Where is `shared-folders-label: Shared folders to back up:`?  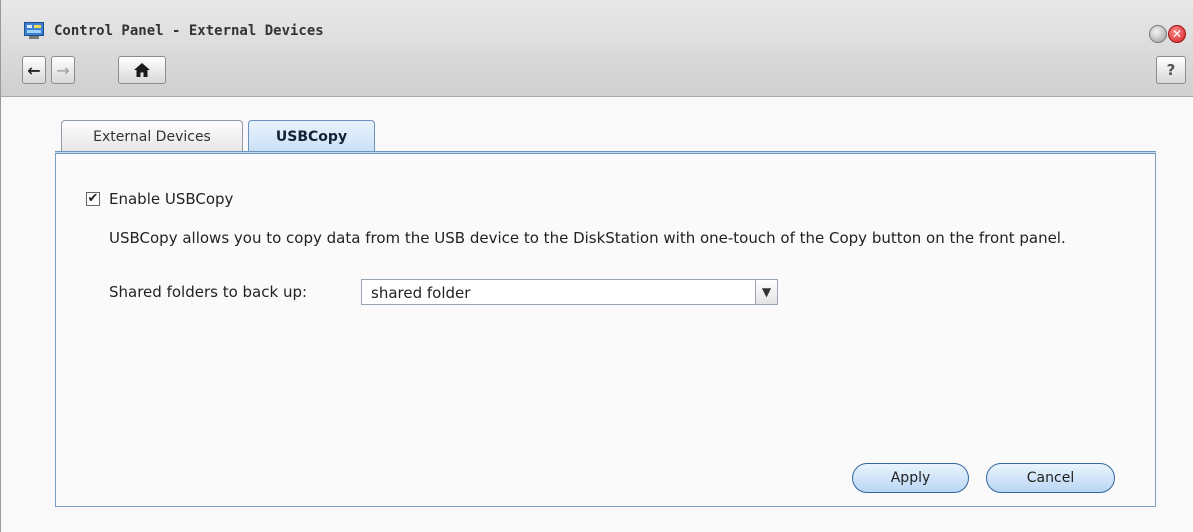 shared-folders-label: Shared folders to back up: is located at coordinates (208, 292).